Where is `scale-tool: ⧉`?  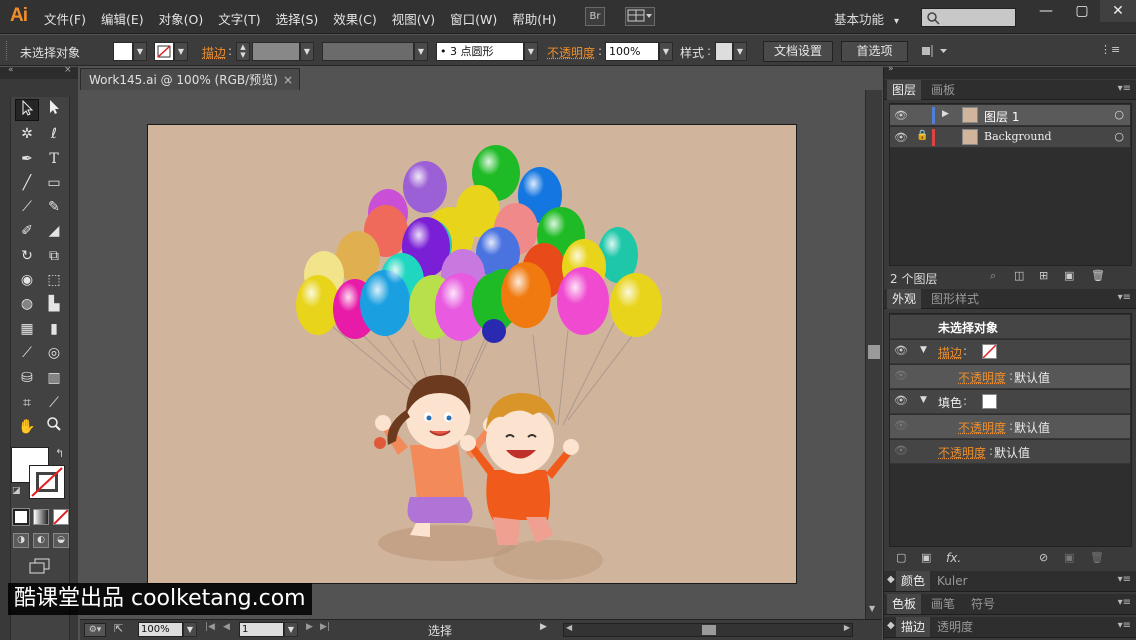
scale-tool: ⧉ is located at coordinates (54, 256).